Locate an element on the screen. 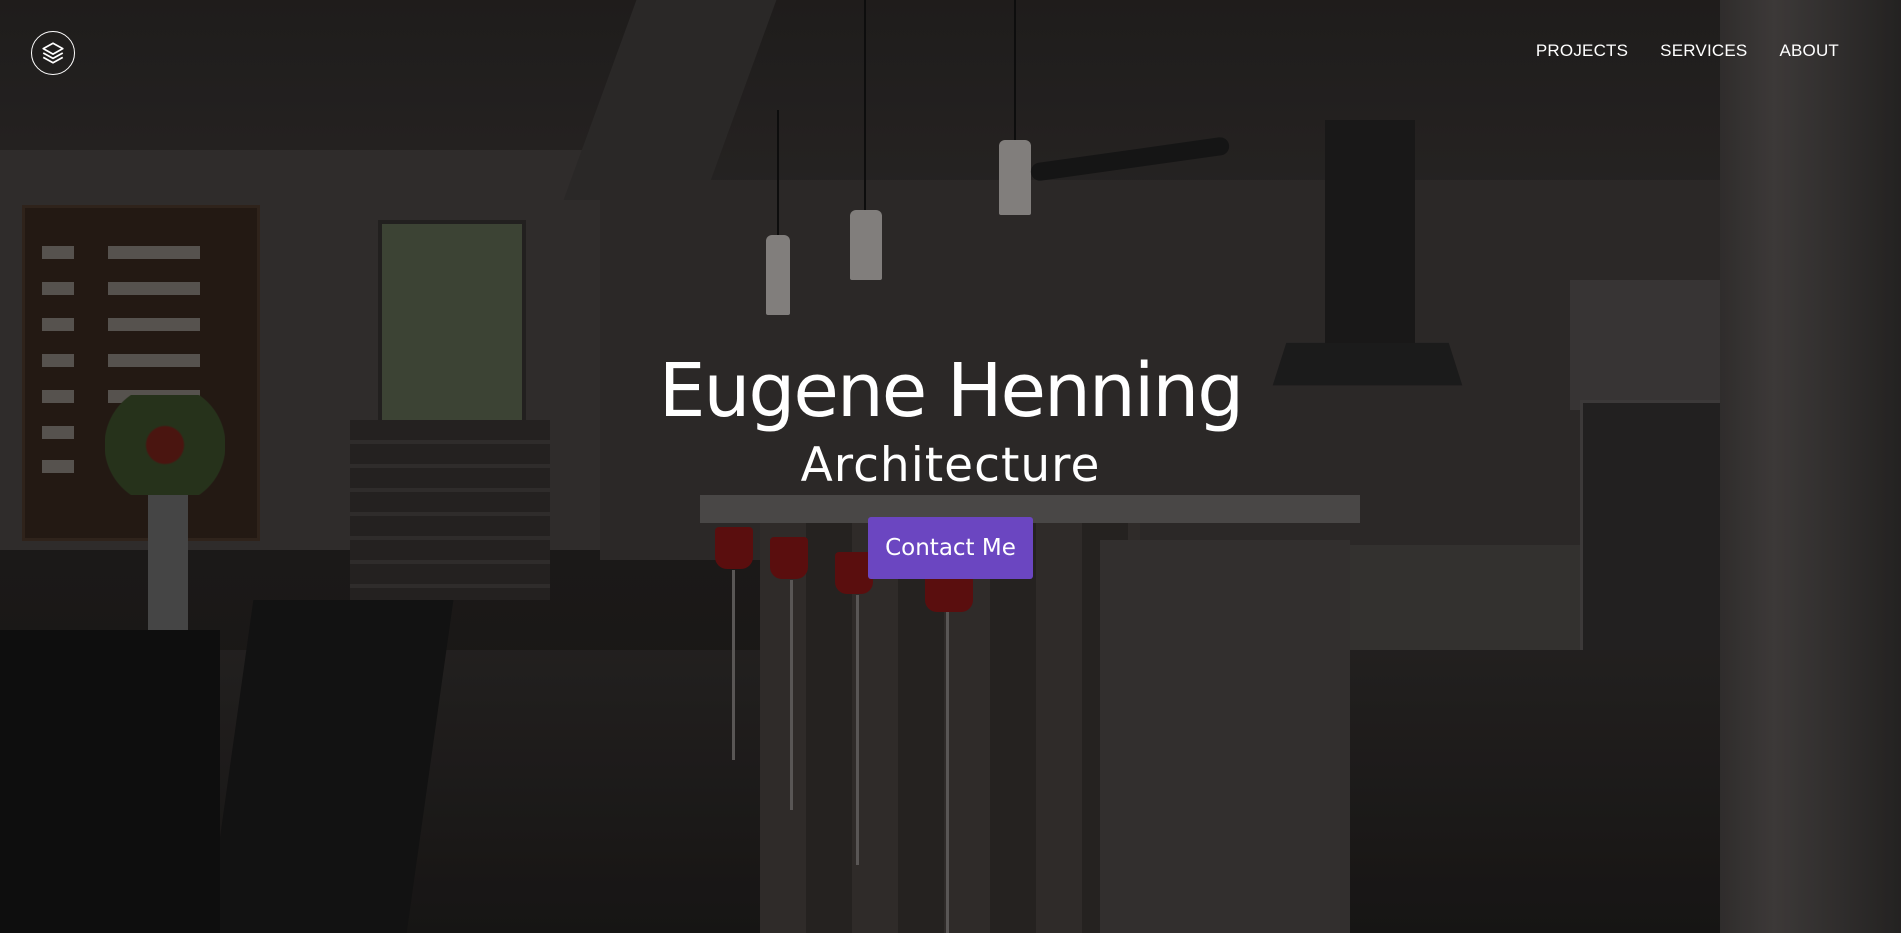 This screenshot has height=933, width=1901. nav-about-link: ABOUT is located at coordinates (1809, 51).